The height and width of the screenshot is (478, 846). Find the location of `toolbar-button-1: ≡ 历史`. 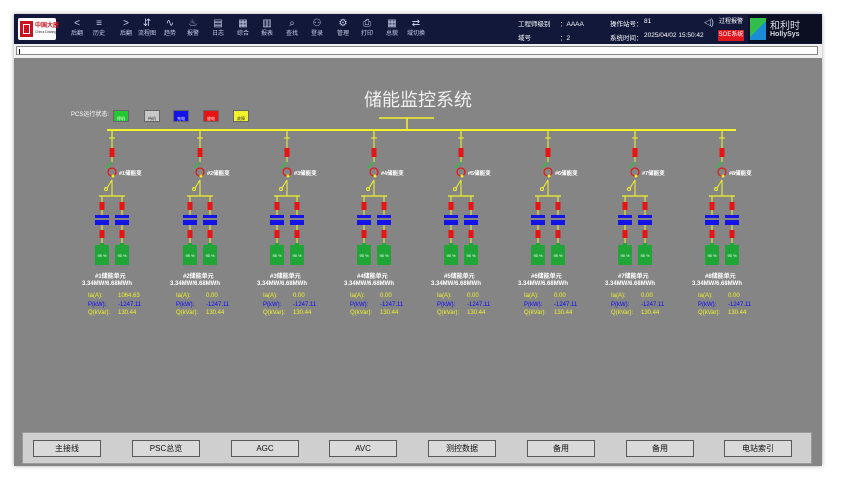

toolbar-button-1: ≡ 历史 is located at coordinates (99, 30).